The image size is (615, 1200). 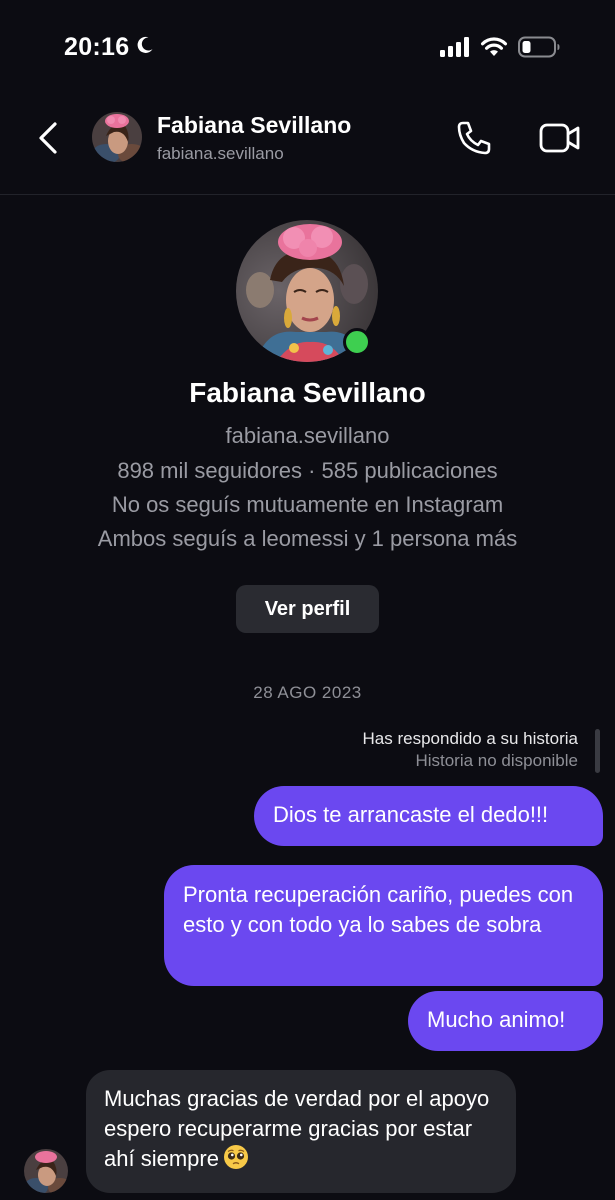 What do you see at coordinates (597, 751) in the screenshot?
I see `story-reply-bar` at bounding box center [597, 751].